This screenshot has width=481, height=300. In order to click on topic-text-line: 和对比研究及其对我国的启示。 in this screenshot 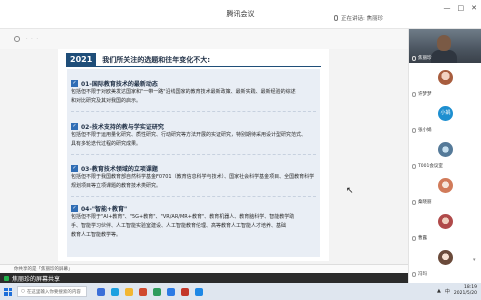, I will do `click(106, 101)`.